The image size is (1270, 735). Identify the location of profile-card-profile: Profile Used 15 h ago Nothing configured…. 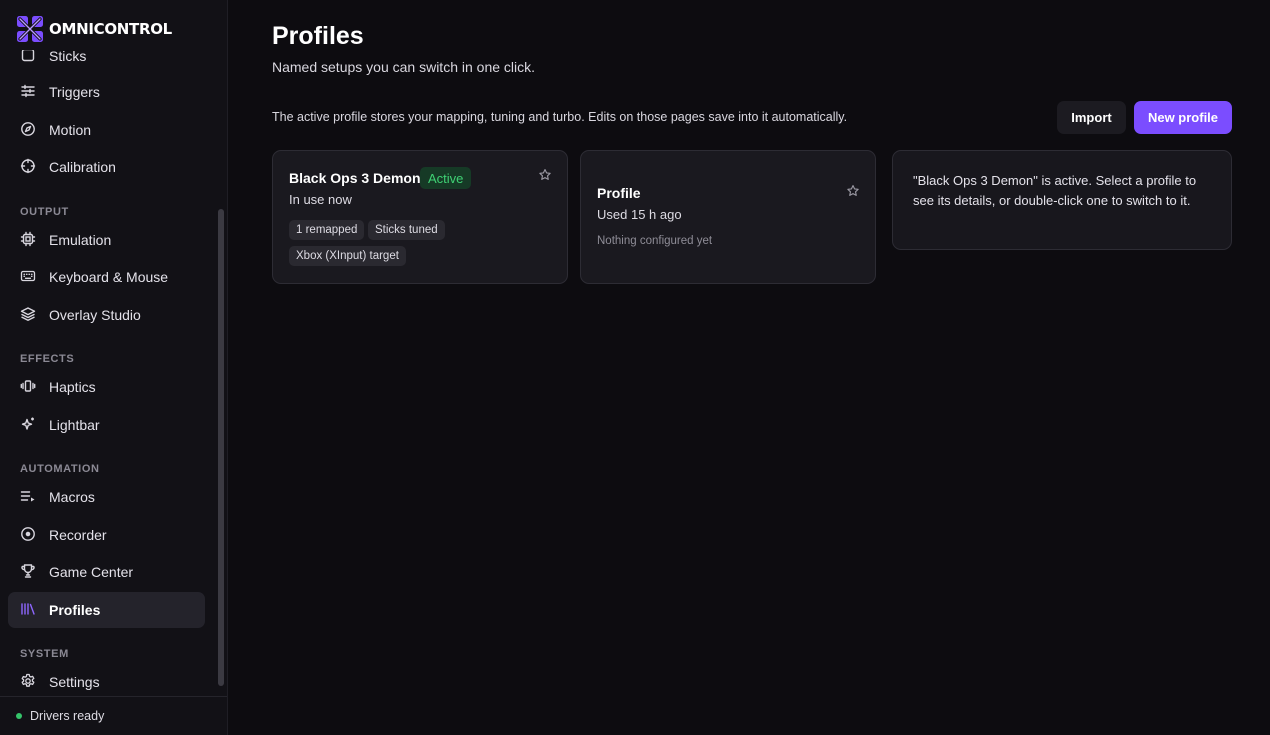
(728, 217).